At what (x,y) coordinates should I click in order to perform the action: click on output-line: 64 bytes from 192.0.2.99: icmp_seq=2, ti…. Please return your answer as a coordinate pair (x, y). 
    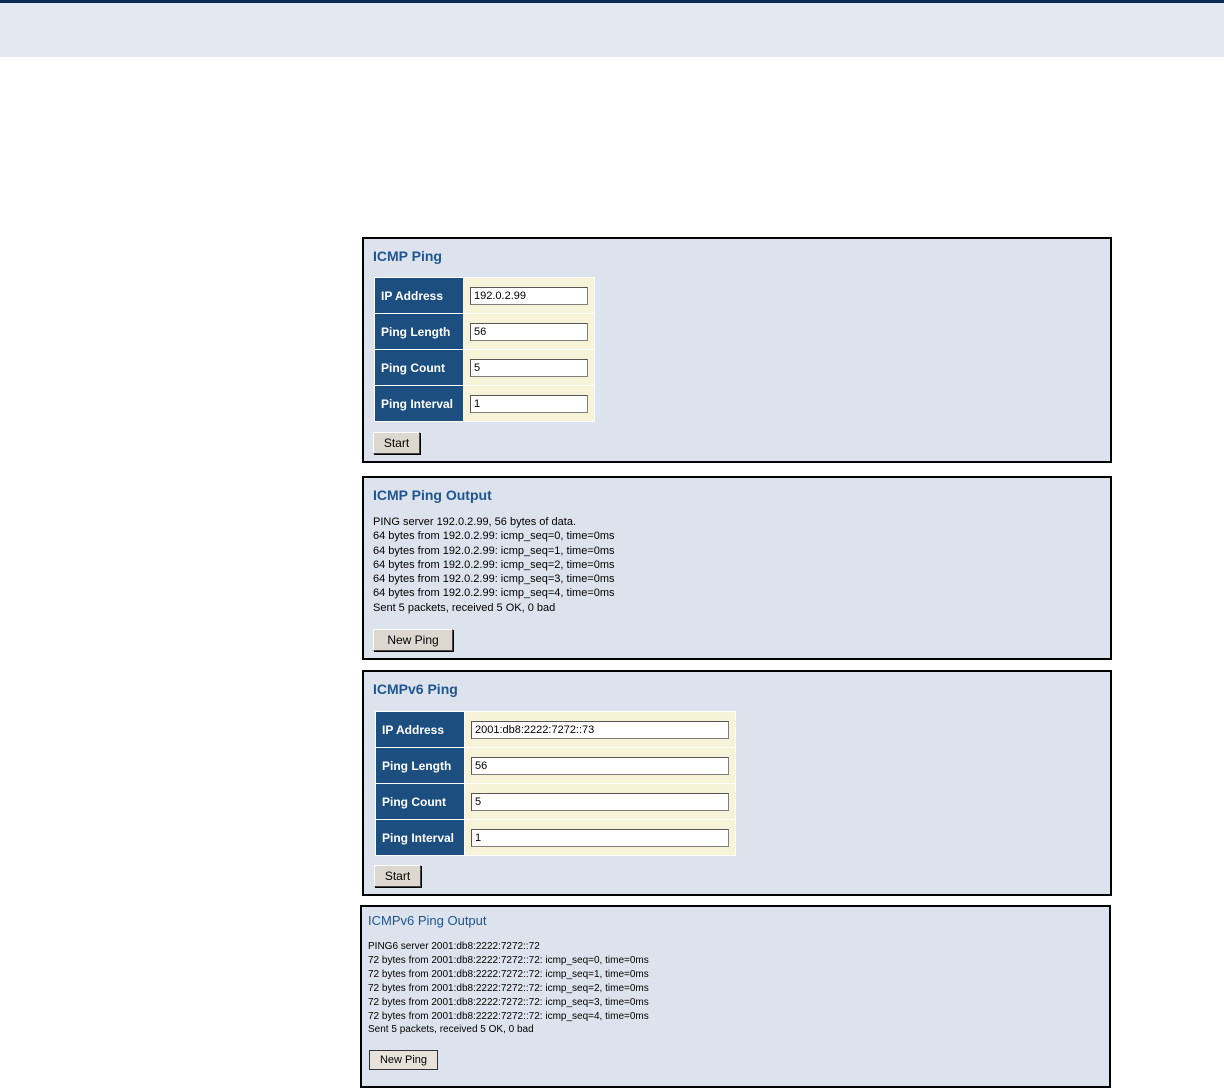
    Looking at the image, I should click on (494, 564).